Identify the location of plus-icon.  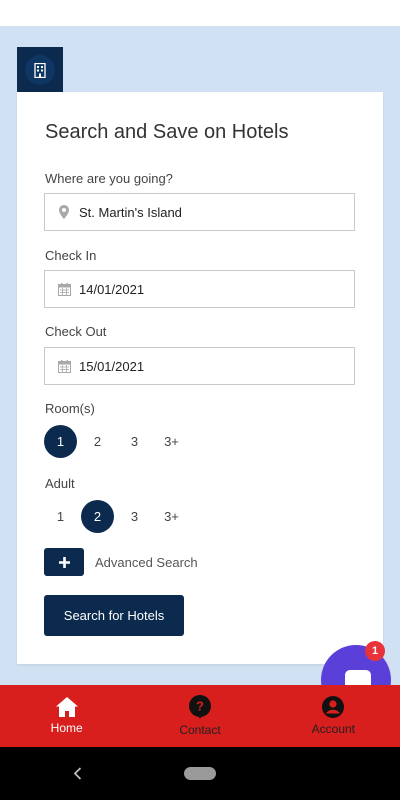
(64, 562).